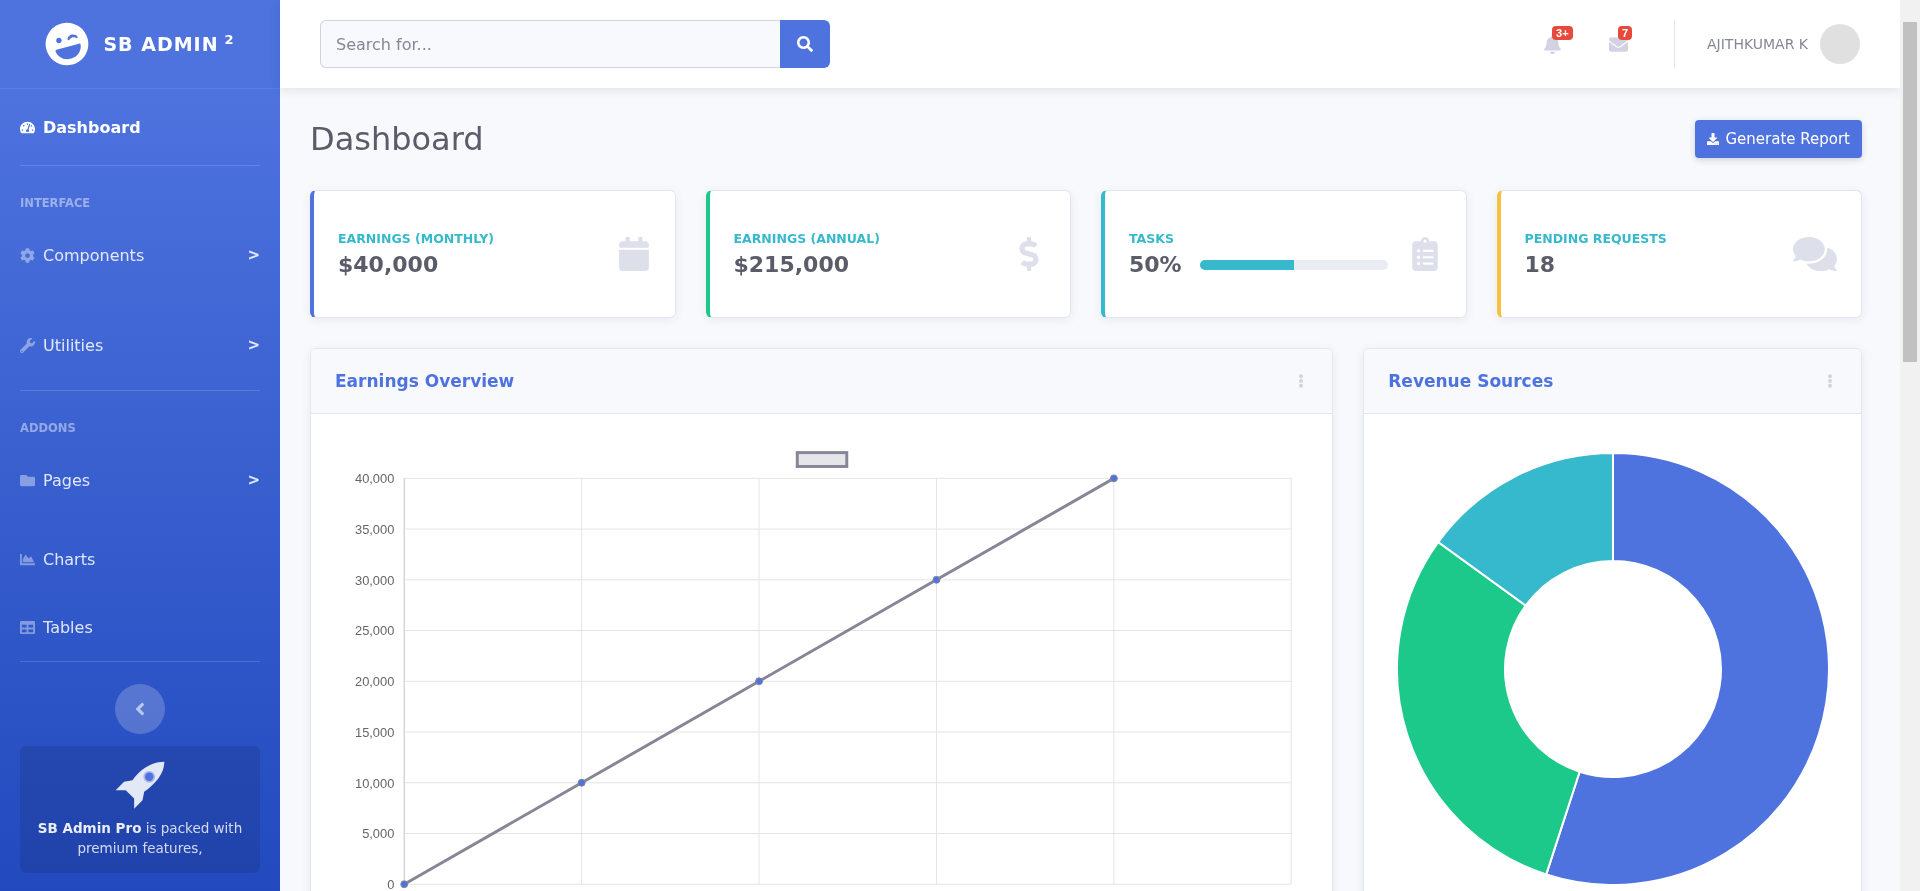 The height and width of the screenshot is (891, 1920). I want to click on avatar, so click(1840, 44).